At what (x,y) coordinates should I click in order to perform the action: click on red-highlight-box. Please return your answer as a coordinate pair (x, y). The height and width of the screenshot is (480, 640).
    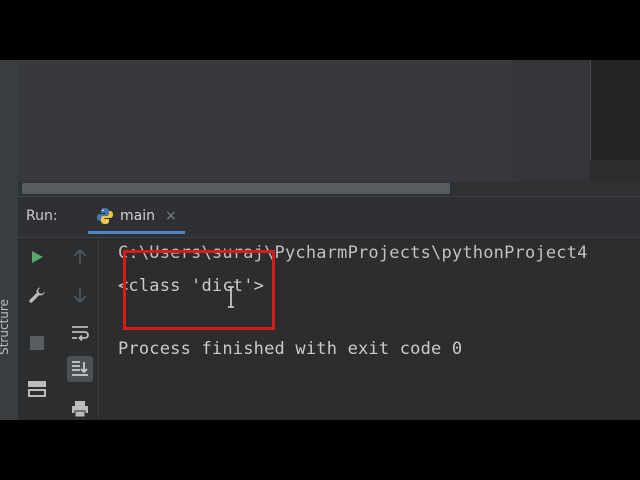
    Looking at the image, I should click on (199, 290).